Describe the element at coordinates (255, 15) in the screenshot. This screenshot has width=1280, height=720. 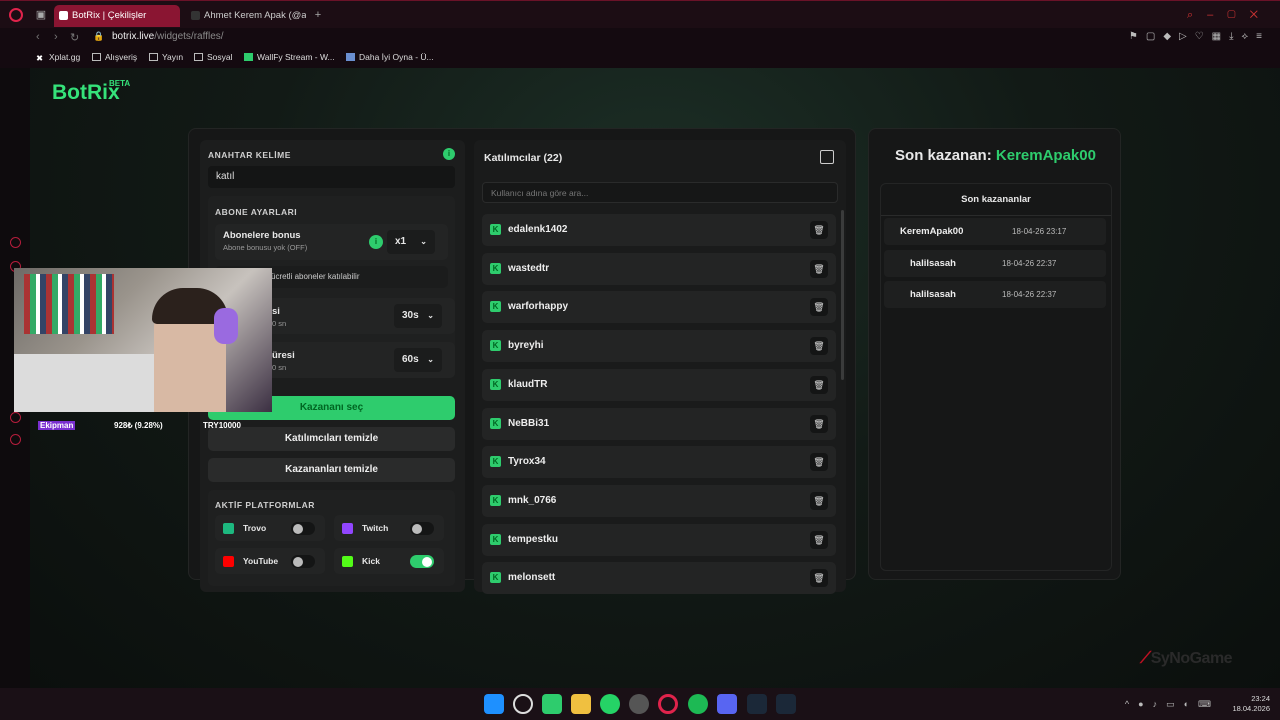
I see `tab-title: Ahmet Kerem Apak (@ahm` at that location.